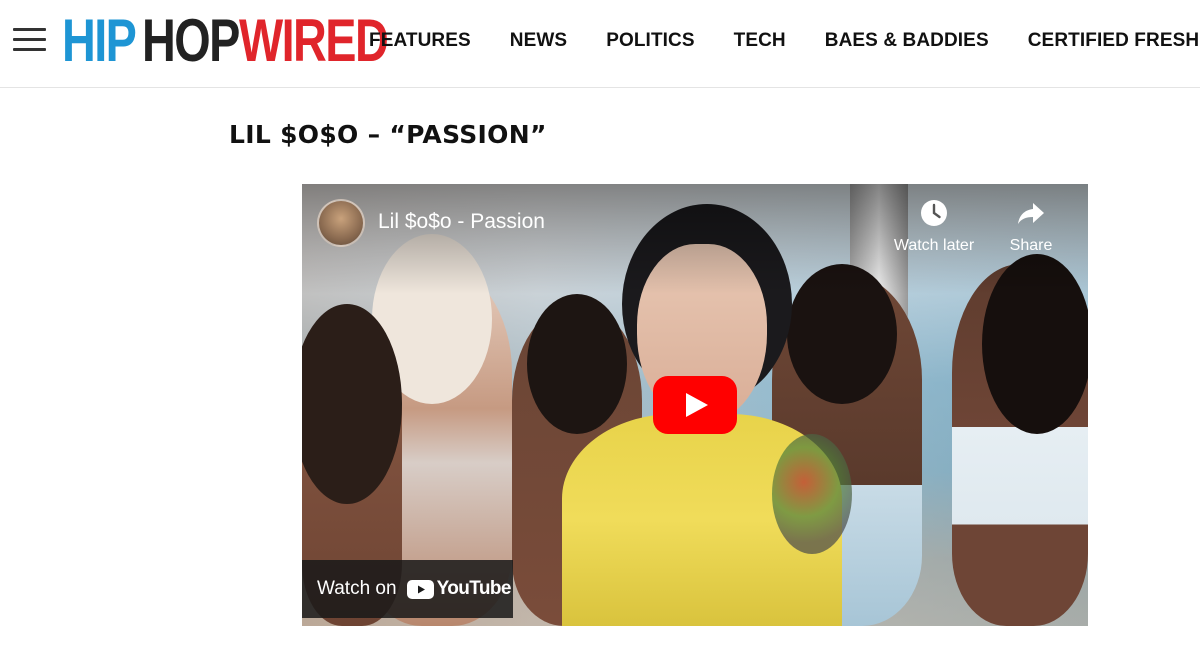  I want to click on logo-wired: WIRED, so click(314, 40).